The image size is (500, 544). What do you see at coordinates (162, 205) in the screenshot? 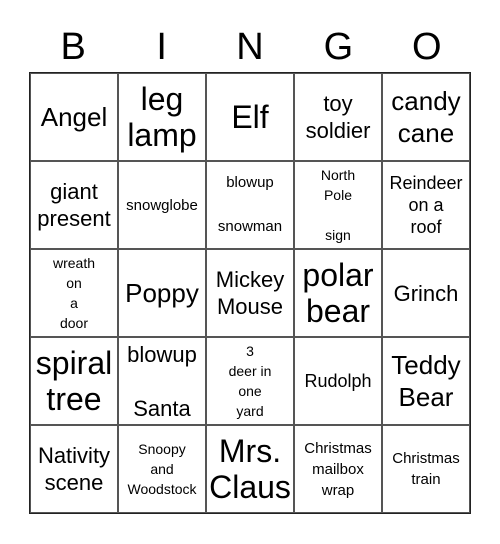
I see `bingo-cell: snowglobe` at bounding box center [162, 205].